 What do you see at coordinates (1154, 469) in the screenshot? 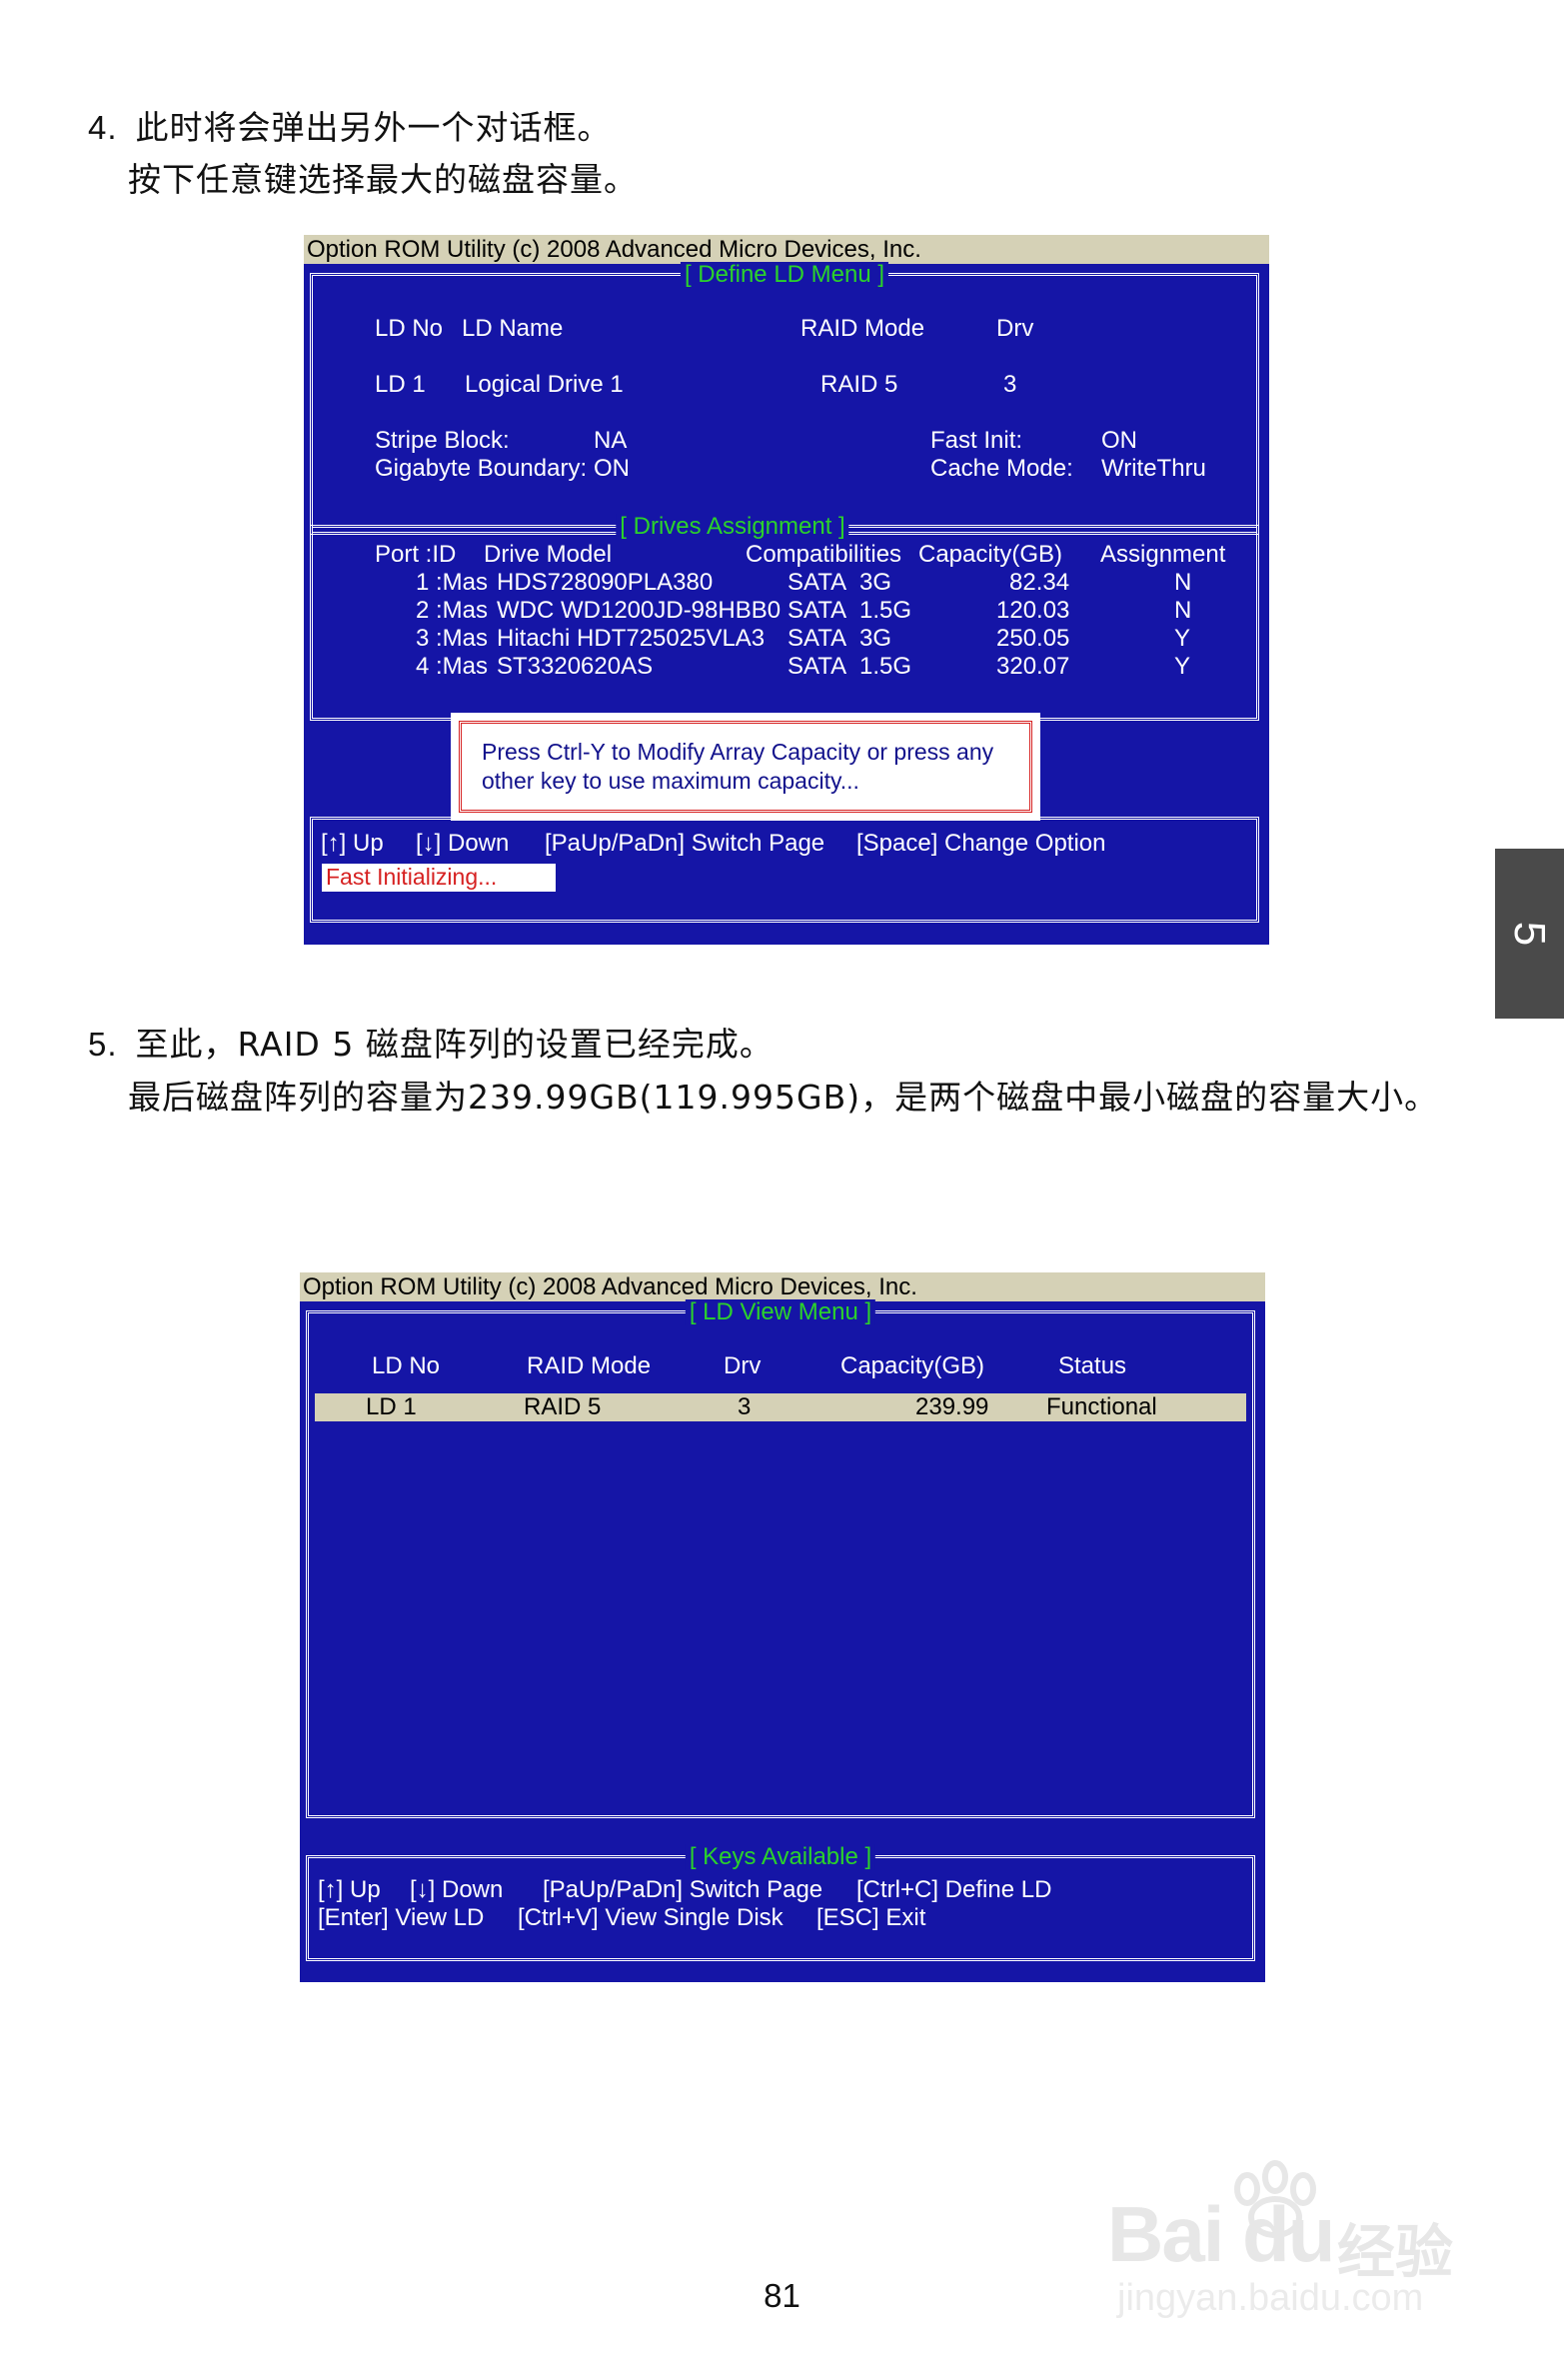
I see `cache-mode-value: WriteThru` at bounding box center [1154, 469].